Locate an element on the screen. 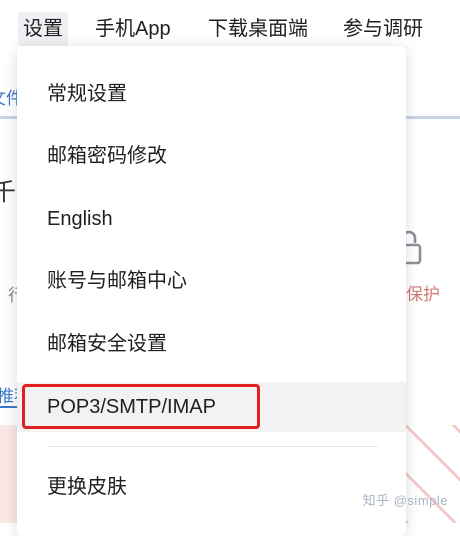 This screenshot has height=536, width=460. nav-settings: 设置 is located at coordinates (43, 29).